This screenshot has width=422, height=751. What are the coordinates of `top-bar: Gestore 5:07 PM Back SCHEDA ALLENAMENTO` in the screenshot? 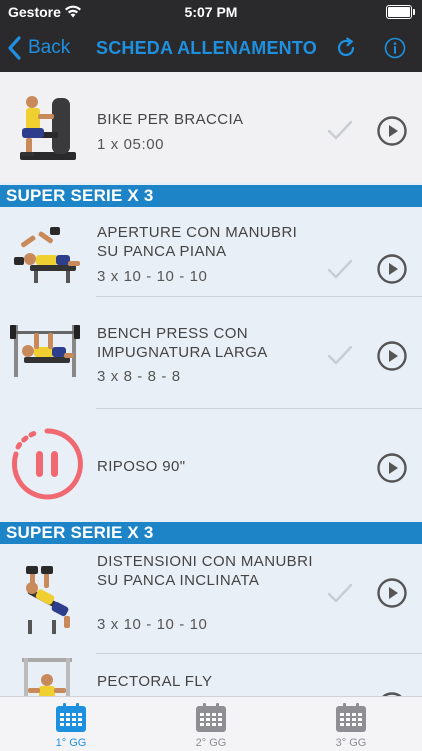 It's located at (211, 36).